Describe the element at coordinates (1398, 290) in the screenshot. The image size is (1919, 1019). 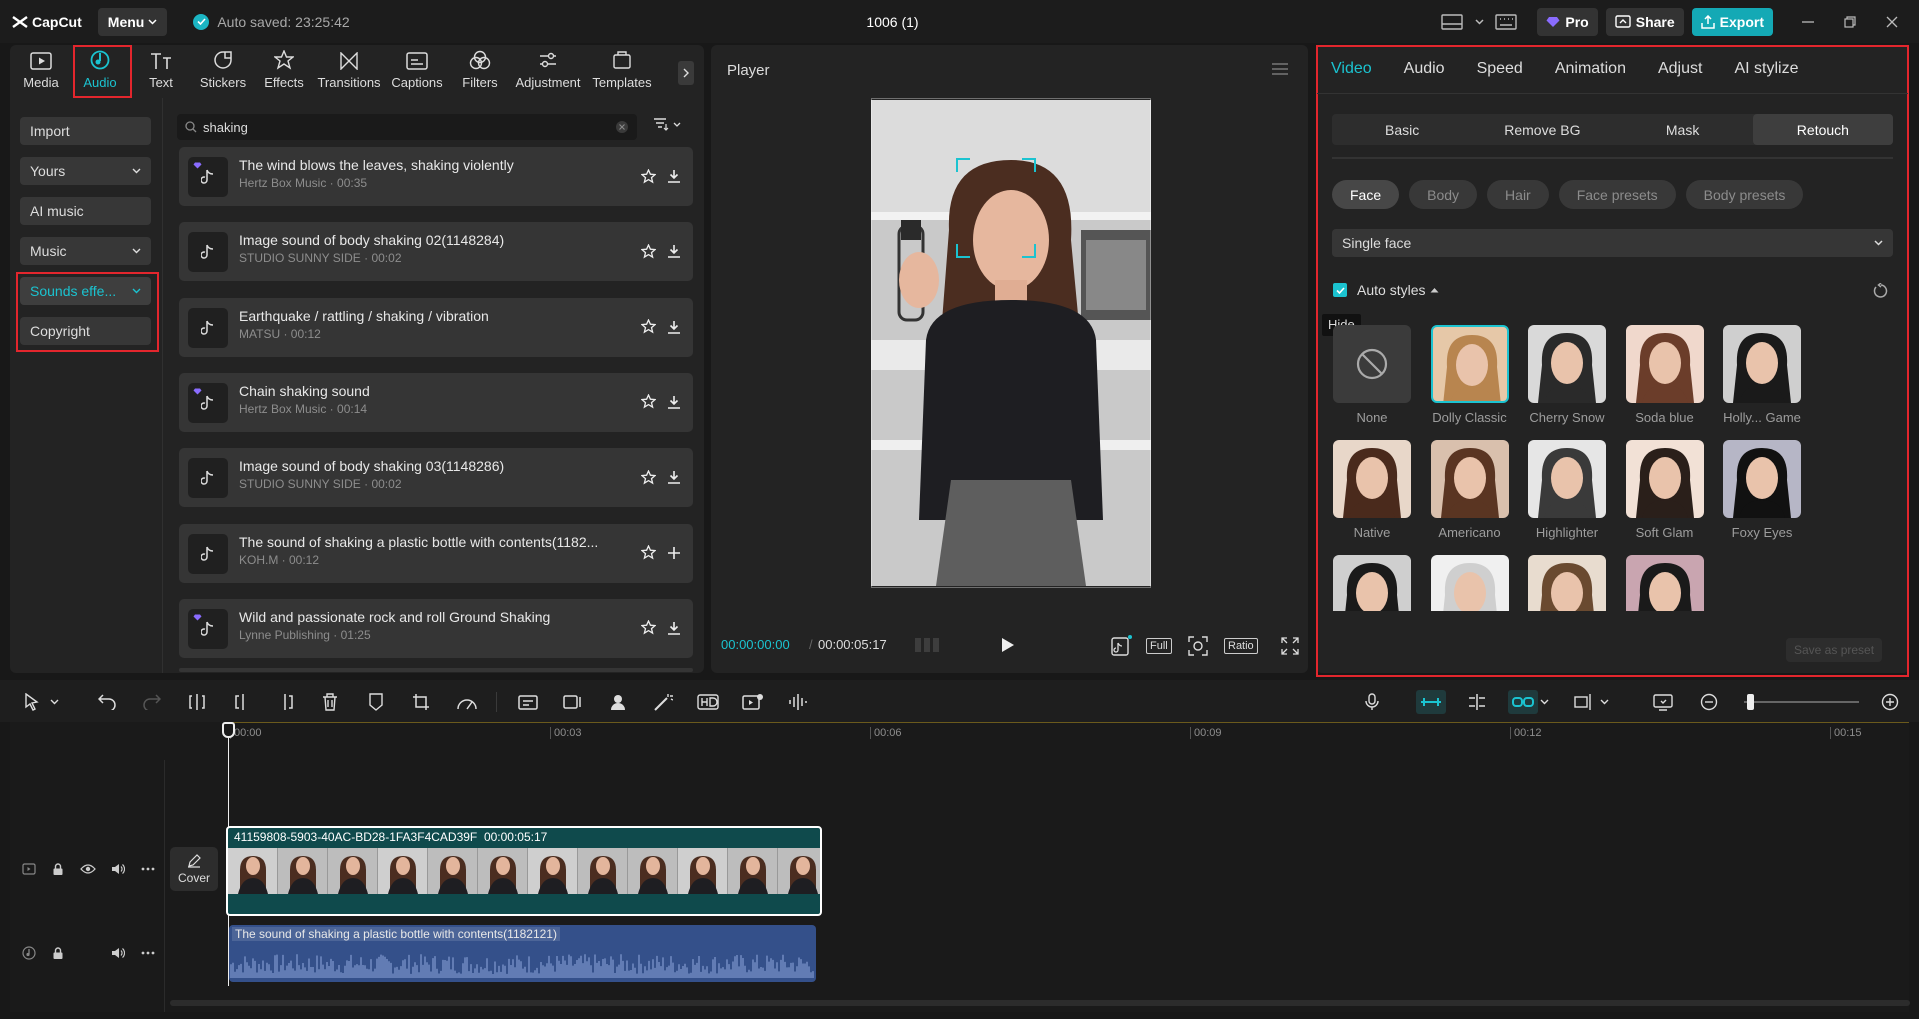
I see `auto-styles-toggle: Auto styles` at that location.